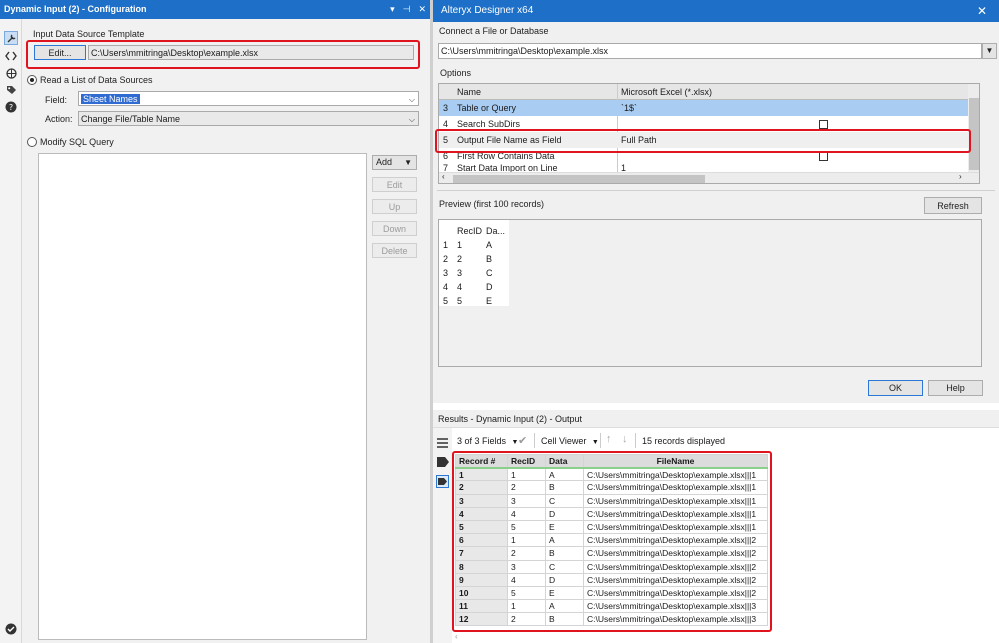 This screenshot has width=999, height=643. What do you see at coordinates (710, 51) in the screenshot?
I see `connect-field: C:\Users\mmitringa\Desktop\example.xlsx` at bounding box center [710, 51].